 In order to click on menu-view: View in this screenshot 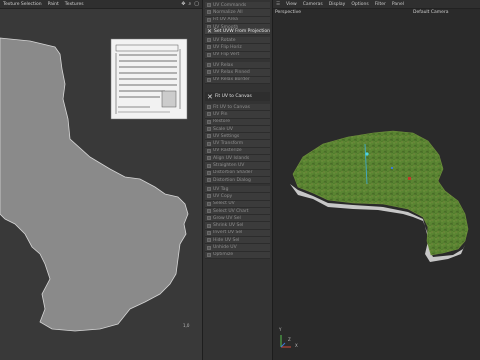, I will do `click(291, 4)`.